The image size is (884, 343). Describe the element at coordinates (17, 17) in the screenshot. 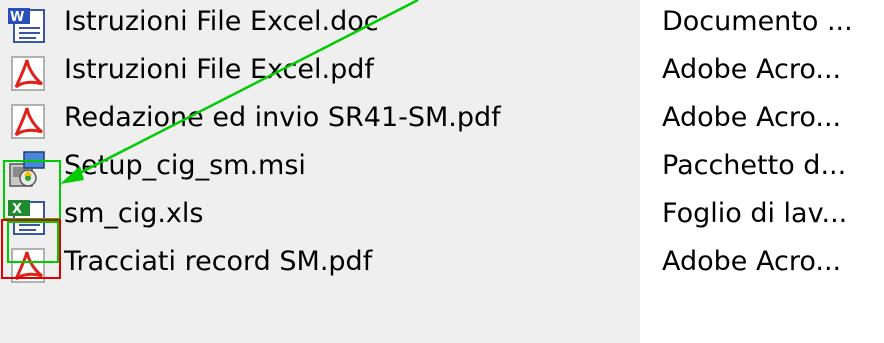

I see `svg-text: W` at that location.